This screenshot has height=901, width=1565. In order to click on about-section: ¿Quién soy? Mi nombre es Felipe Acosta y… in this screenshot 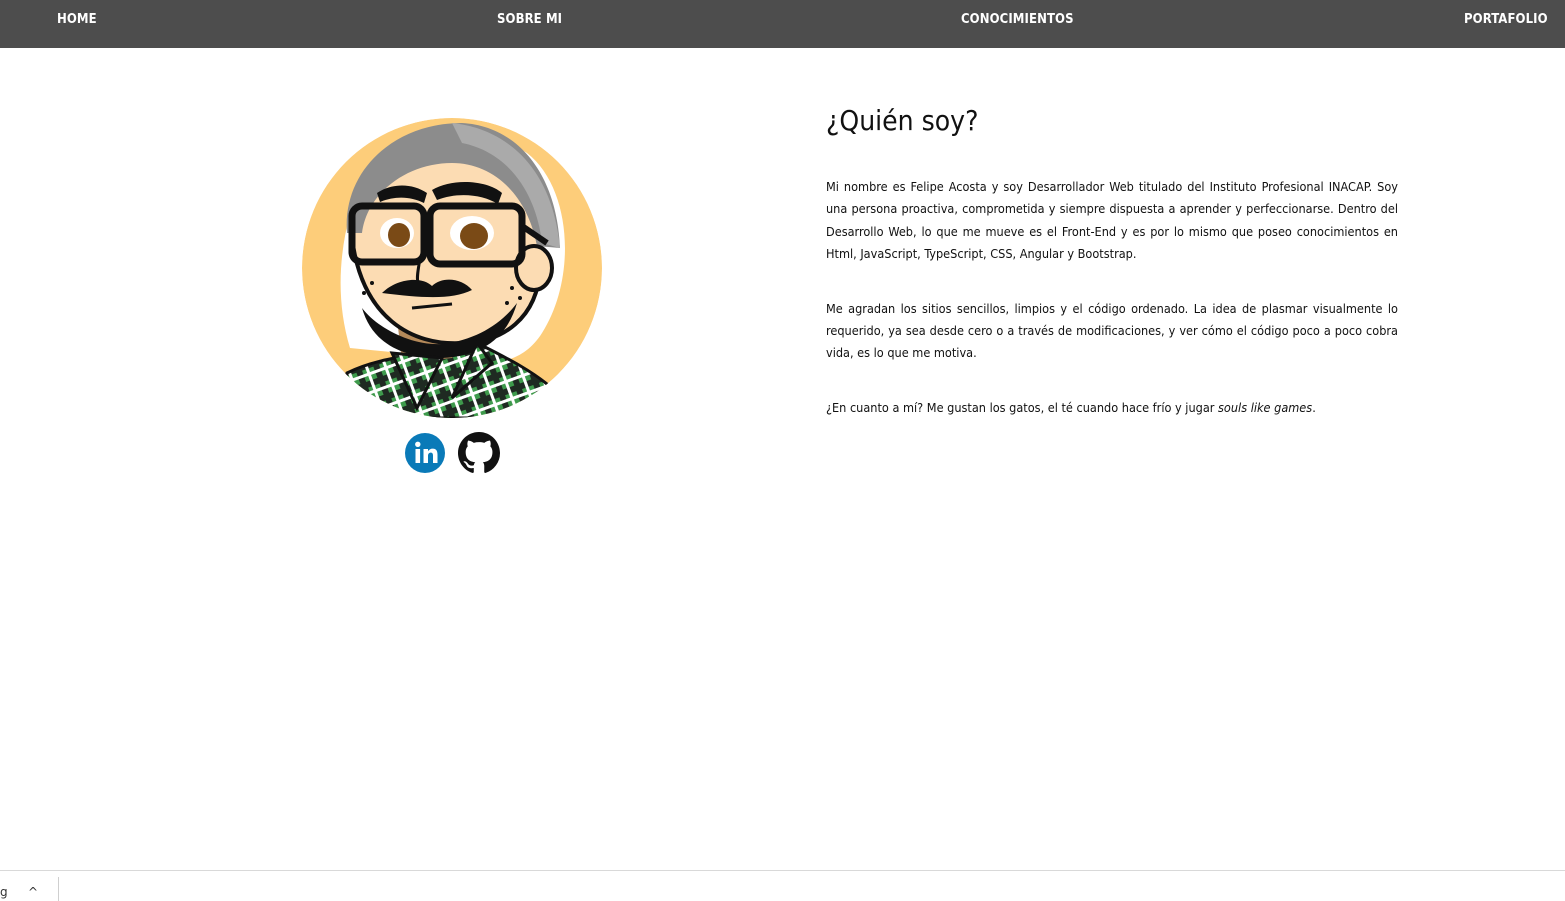, I will do `click(1112, 259)`.